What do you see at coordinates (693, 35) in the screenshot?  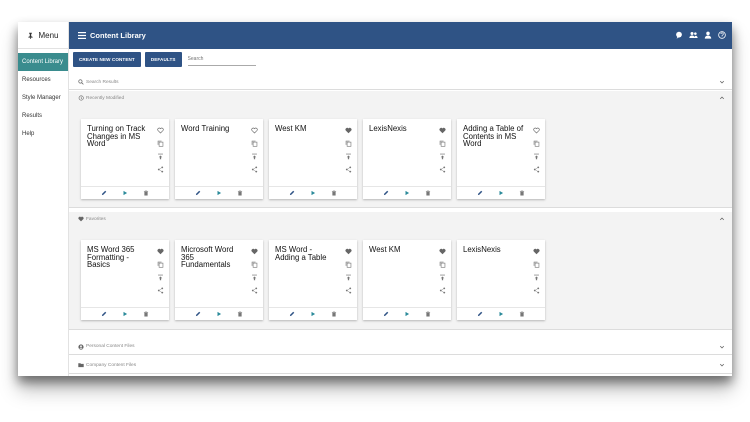 I see `group-icon` at bounding box center [693, 35].